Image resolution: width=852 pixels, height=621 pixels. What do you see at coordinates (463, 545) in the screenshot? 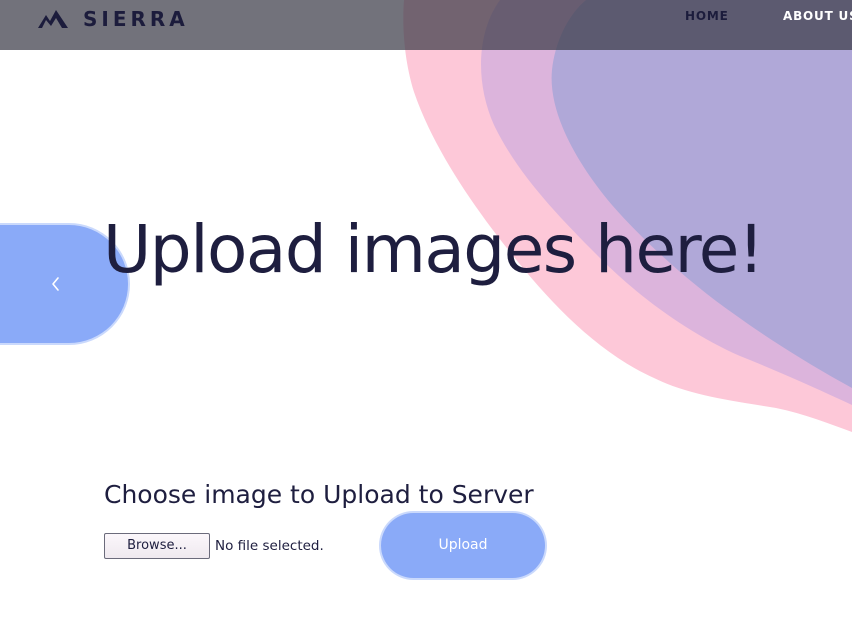
I see `upload-submit-button: Upload` at bounding box center [463, 545].